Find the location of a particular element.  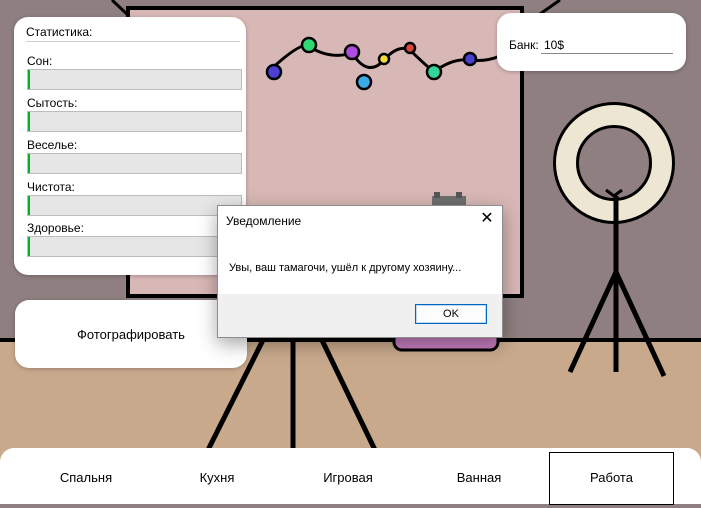

dialog-footer: OK is located at coordinates (360, 315).